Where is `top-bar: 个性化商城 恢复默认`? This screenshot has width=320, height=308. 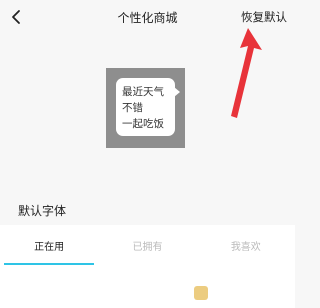 top-bar: 个性化商城 恢复默认 is located at coordinates (147, 18).